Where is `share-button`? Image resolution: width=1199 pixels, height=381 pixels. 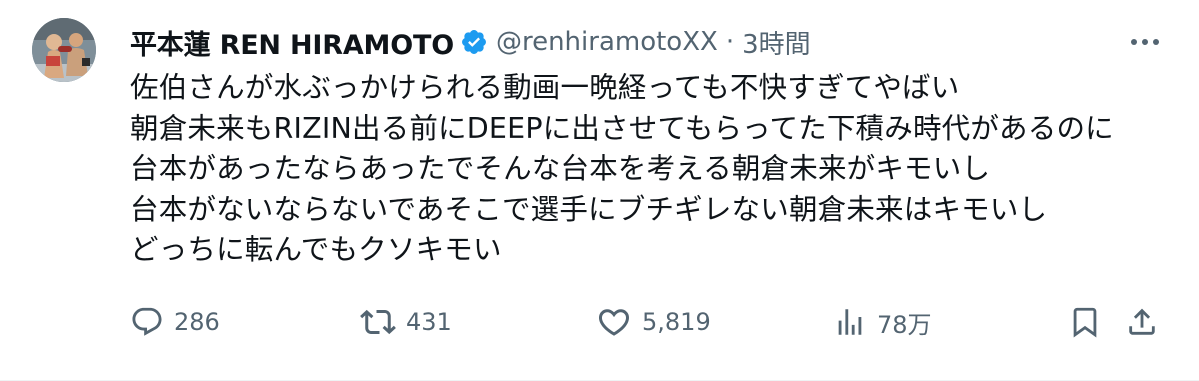
share-button is located at coordinates (1142, 322).